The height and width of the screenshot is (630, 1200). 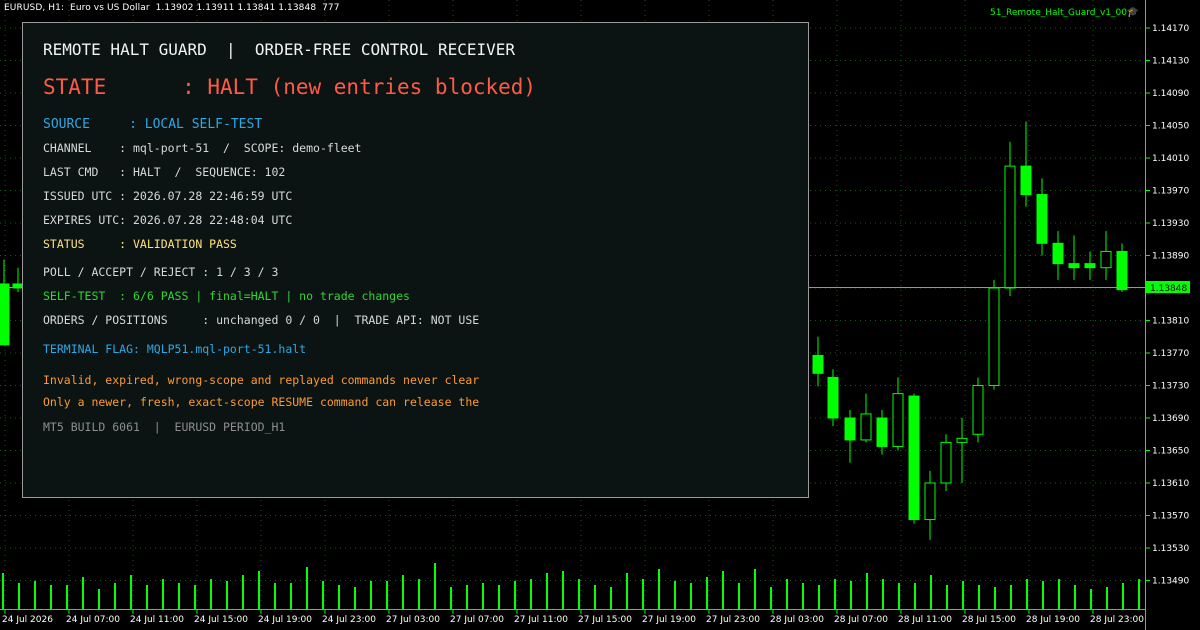 I want to click on time-label: 27 Jul 15:00, so click(x=605, y=620).